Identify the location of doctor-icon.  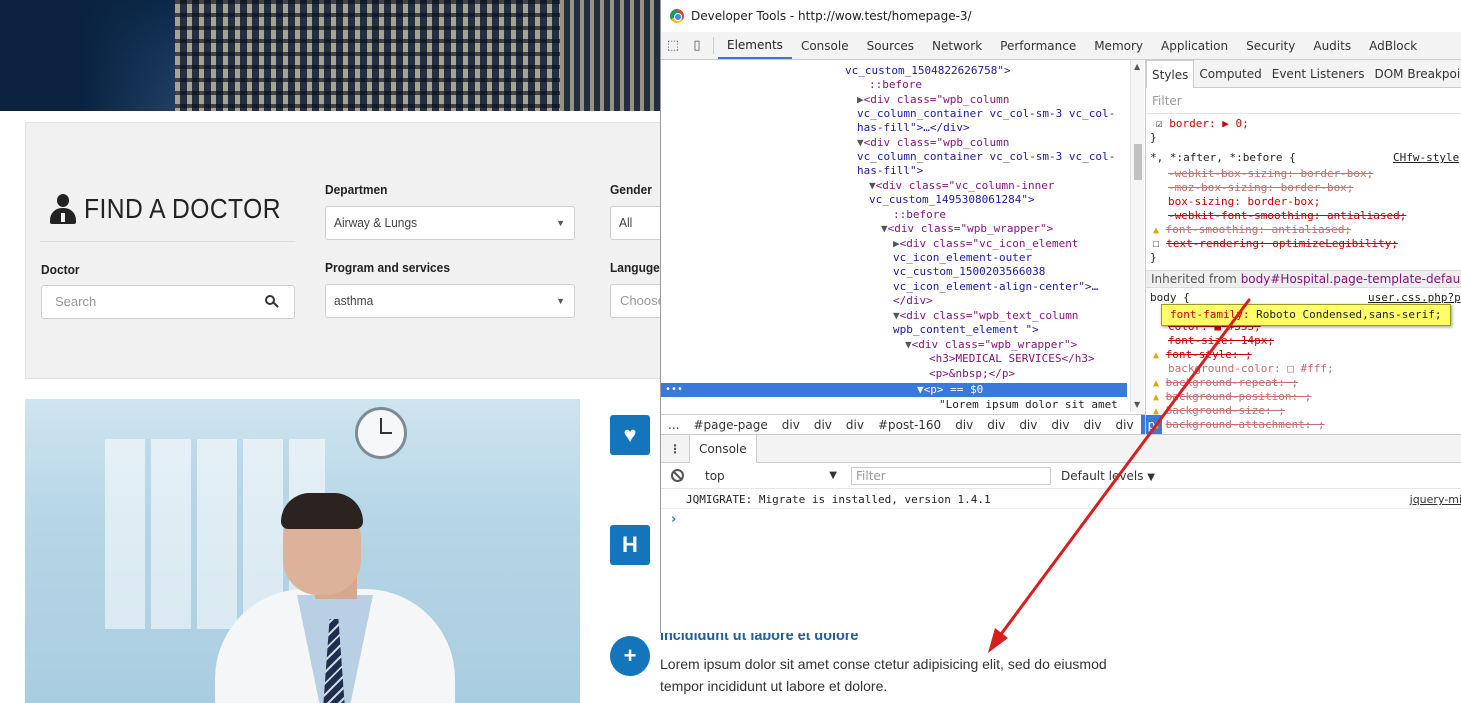
(63, 209).